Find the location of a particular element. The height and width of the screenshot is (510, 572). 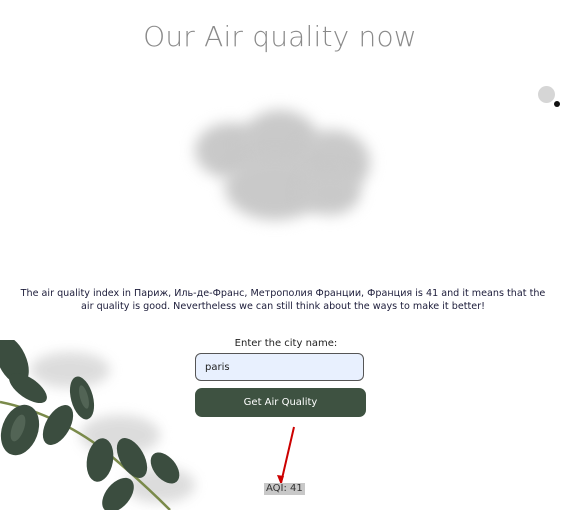

eucalyptus-image is located at coordinates (97, 425).